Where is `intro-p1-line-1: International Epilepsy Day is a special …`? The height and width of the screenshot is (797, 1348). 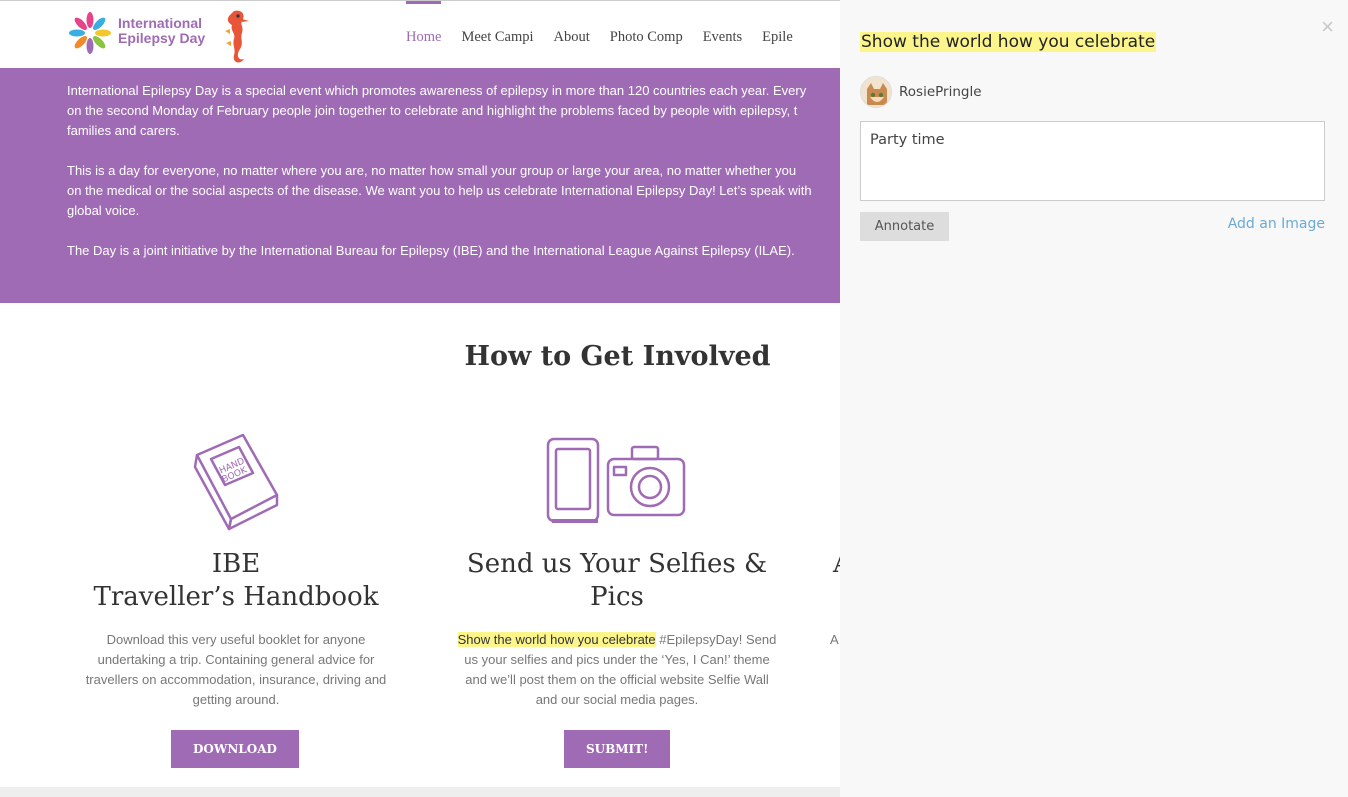 intro-p1-line-1: International Epilepsy Day is a special … is located at coordinates (437, 90).